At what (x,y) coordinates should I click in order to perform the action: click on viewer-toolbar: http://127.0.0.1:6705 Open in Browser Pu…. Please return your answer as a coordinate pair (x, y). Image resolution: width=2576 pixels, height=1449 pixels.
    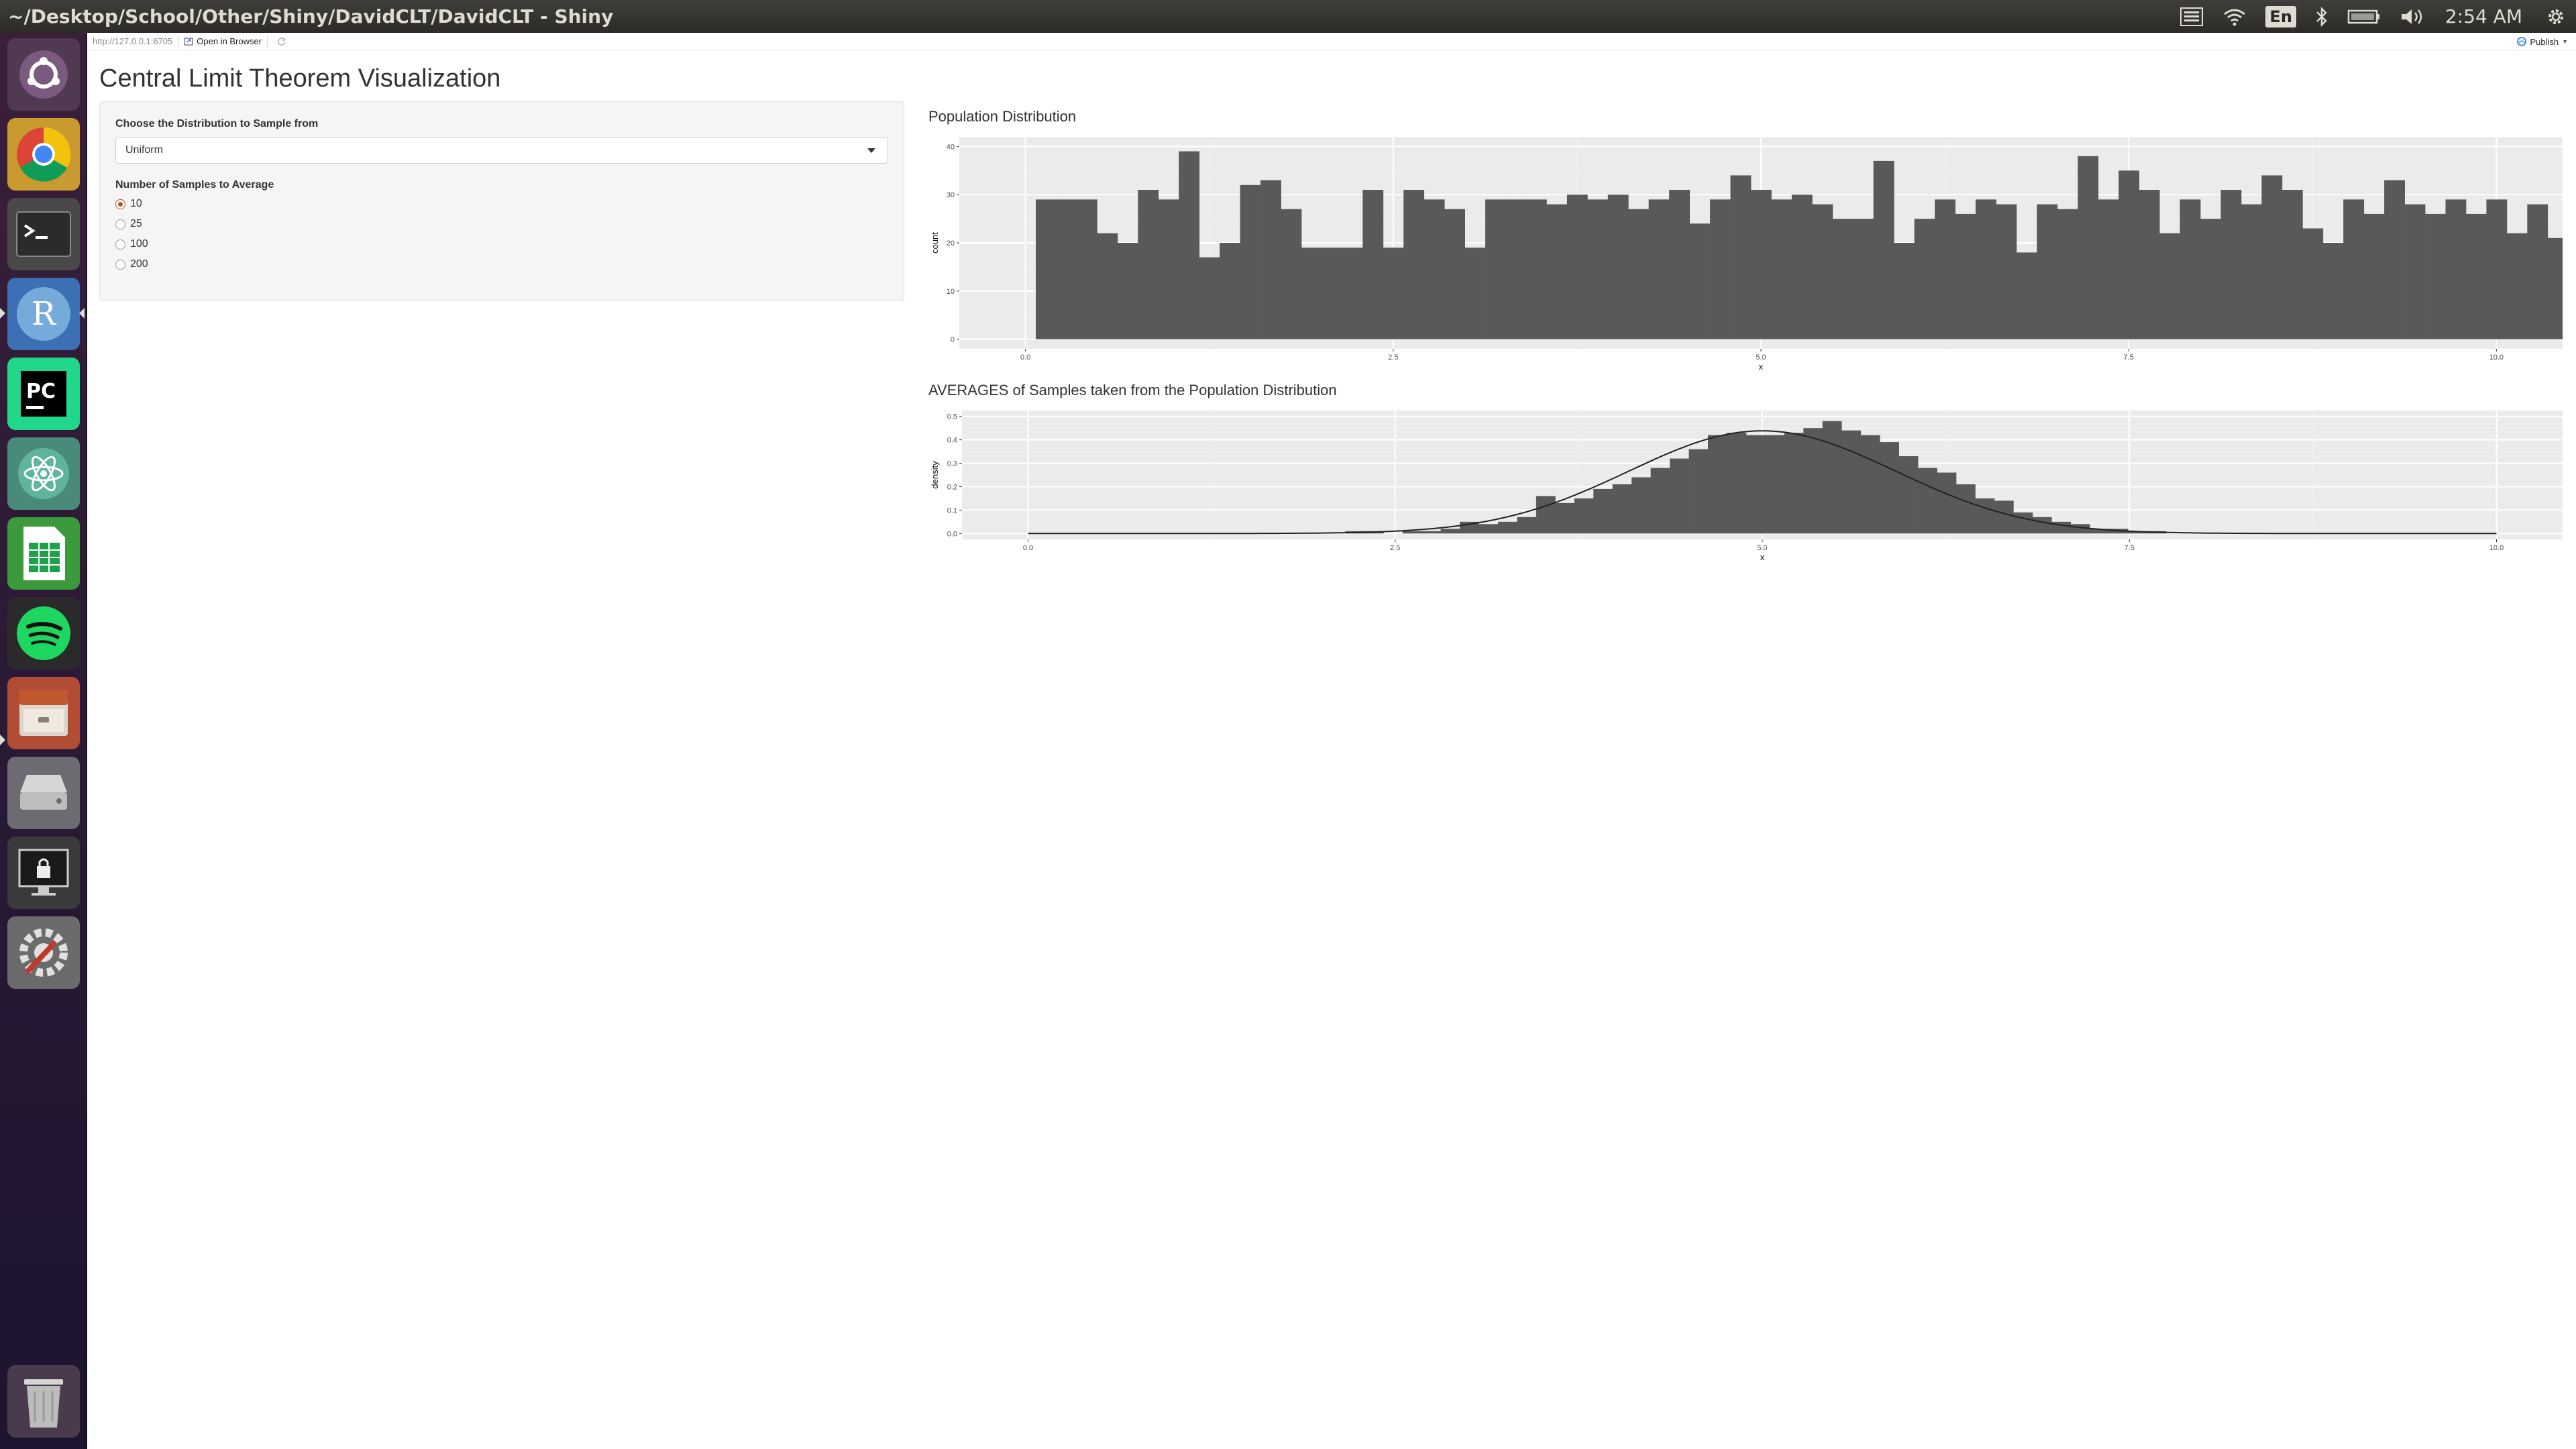
    Looking at the image, I should click on (1332, 41).